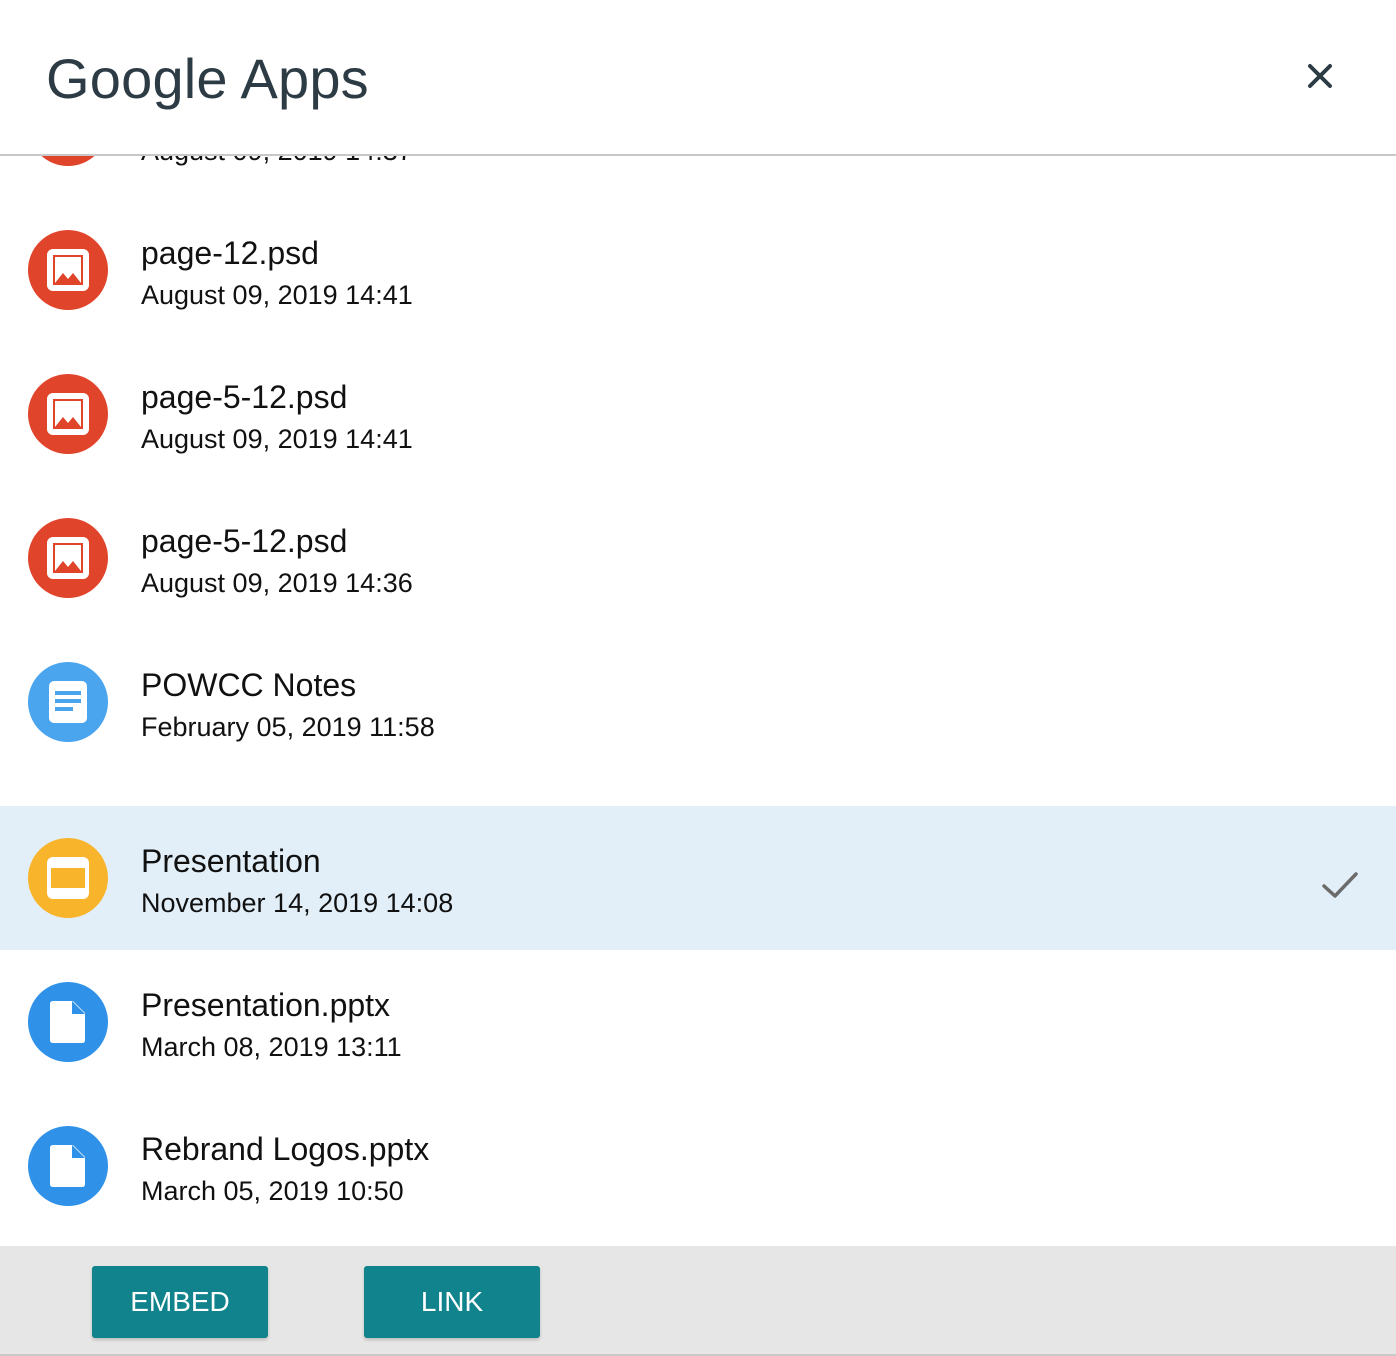 Image resolution: width=1396 pixels, height=1356 pixels. I want to click on dialog-footer: EMBED LINK, so click(698, 1301).